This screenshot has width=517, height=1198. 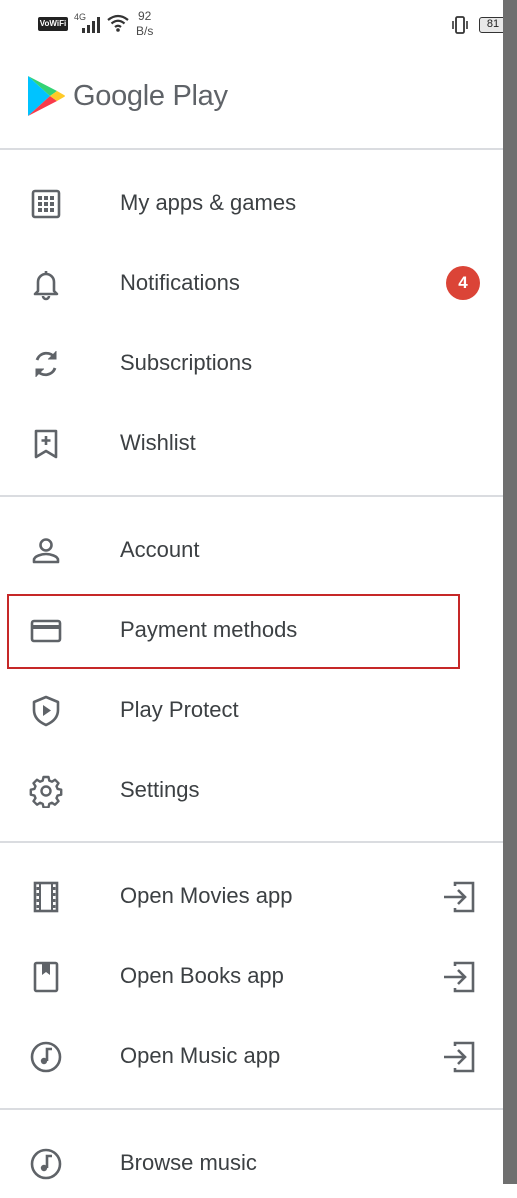 I want to click on menu-item-label: Subscriptions, so click(x=186, y=362).